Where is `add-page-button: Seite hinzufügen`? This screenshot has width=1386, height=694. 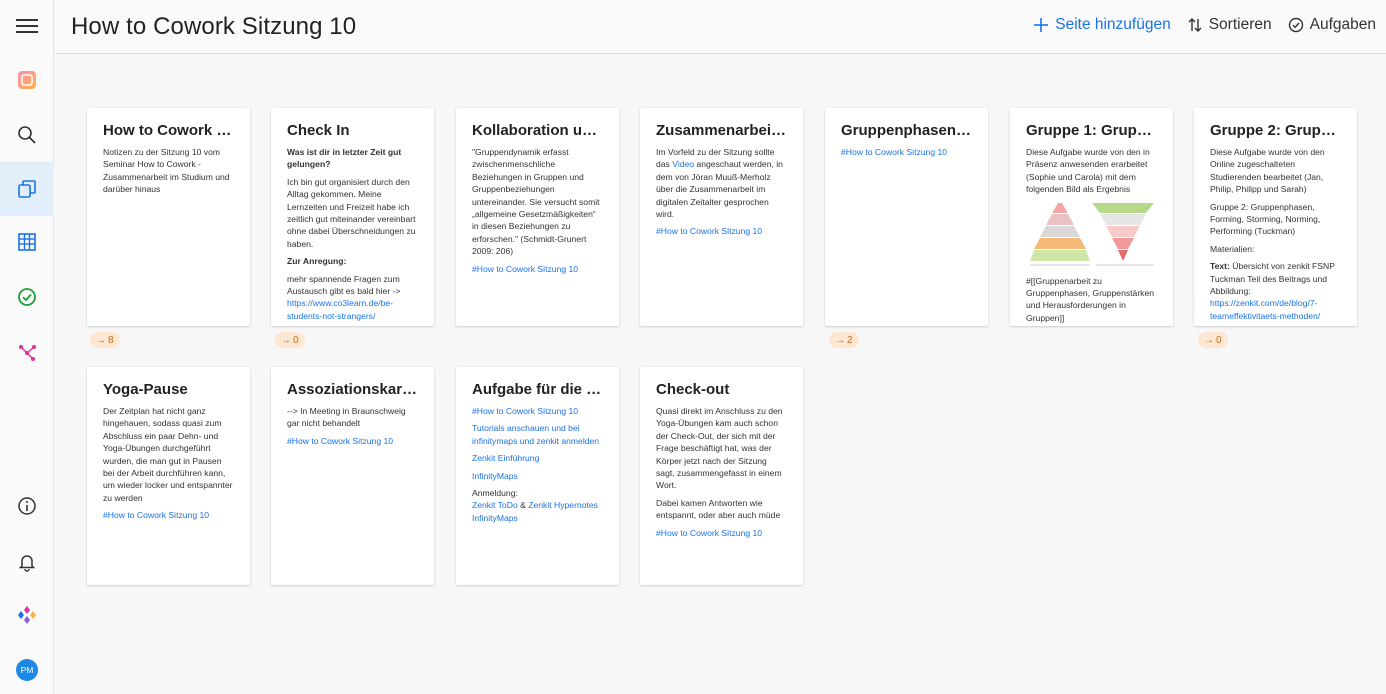 add-page-button: Seite hinzufügen is located at coordinates (1102, 25).